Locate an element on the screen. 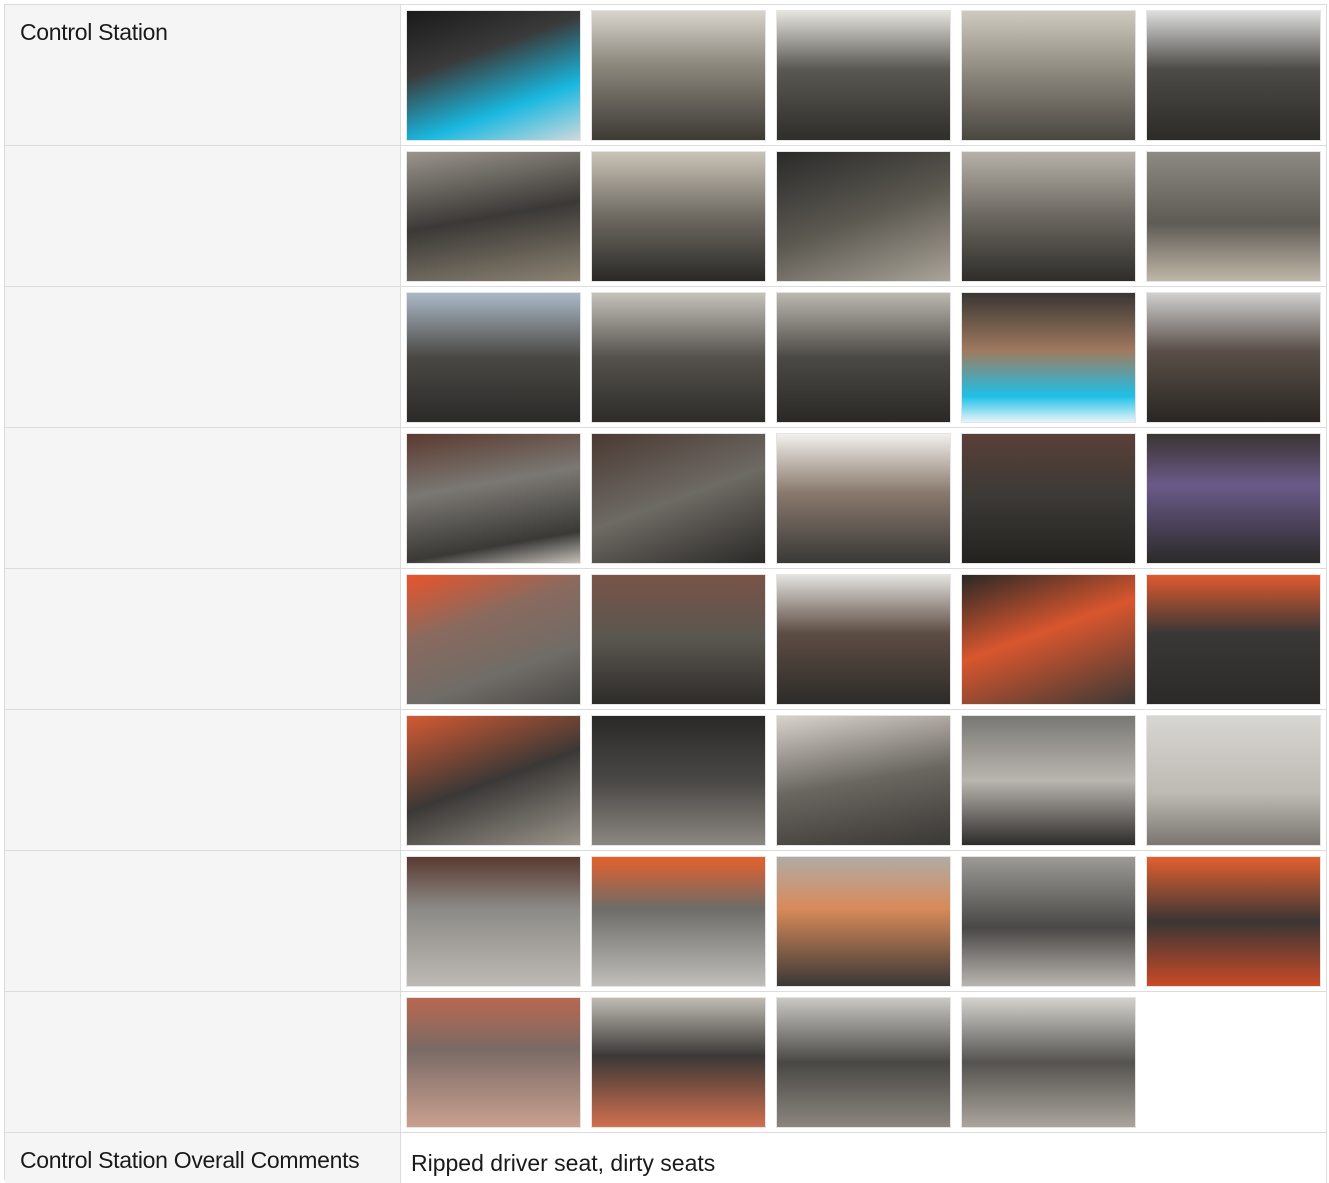 The image size is (1329, 1183). table-row: Control Station is located at coordinates (666, 75).